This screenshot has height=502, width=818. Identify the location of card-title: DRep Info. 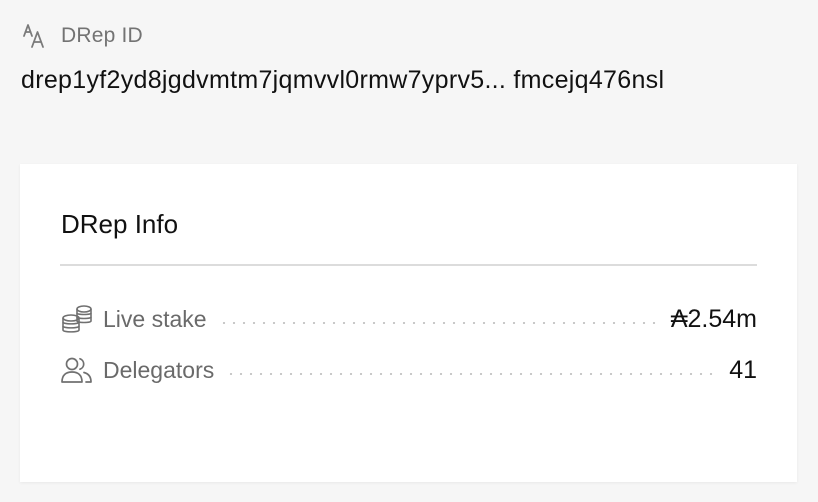
(120, 224).